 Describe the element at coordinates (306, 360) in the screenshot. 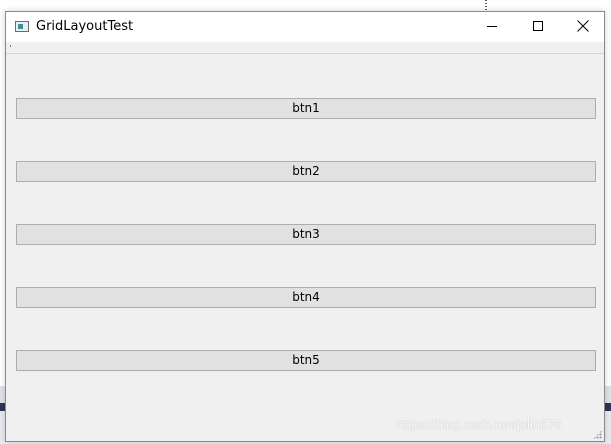

I see `btn5-button: btn5` at that location.